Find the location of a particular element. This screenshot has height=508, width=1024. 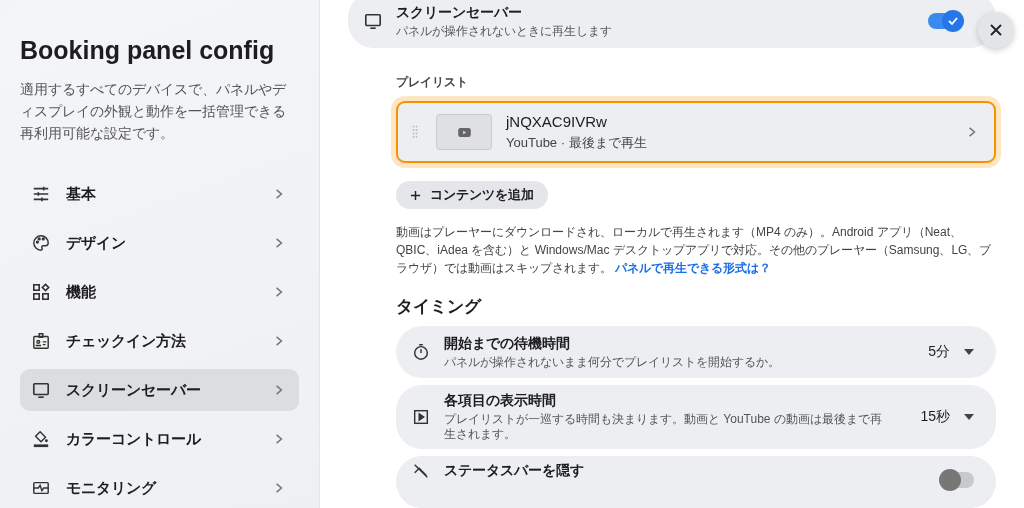

sidebar-item: チェックイン方法 is located at coordinates (159, 341).